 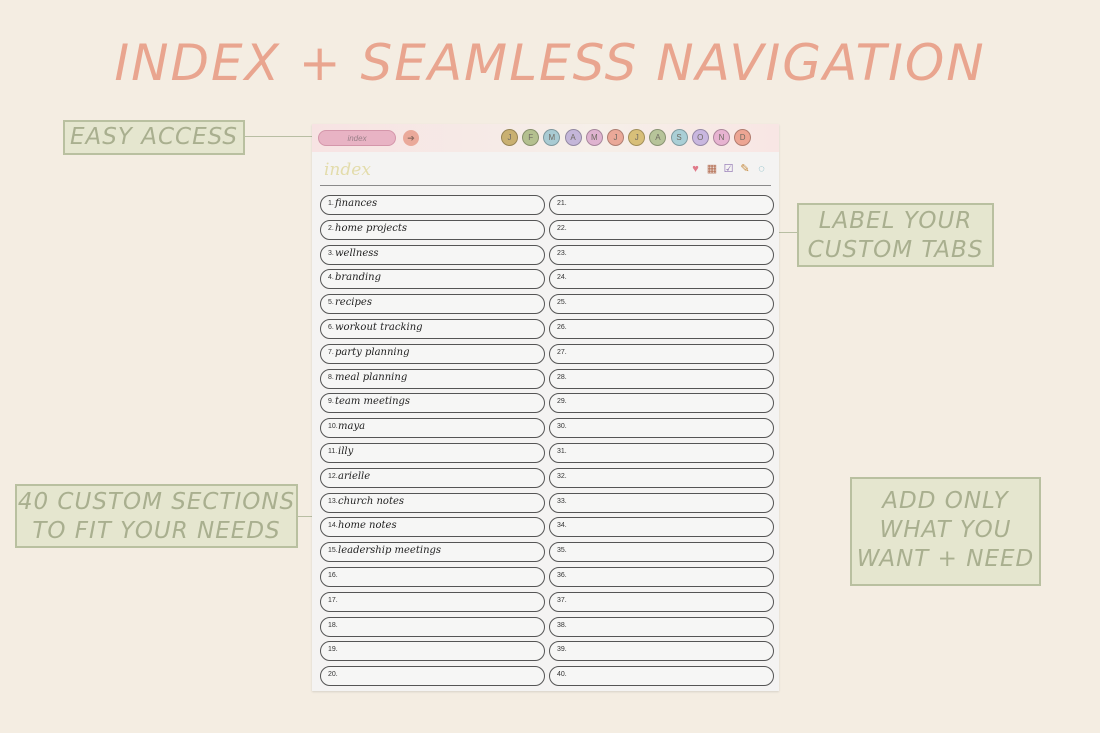 I want to click on month-tab-4: A, so click(x=573, y=137).